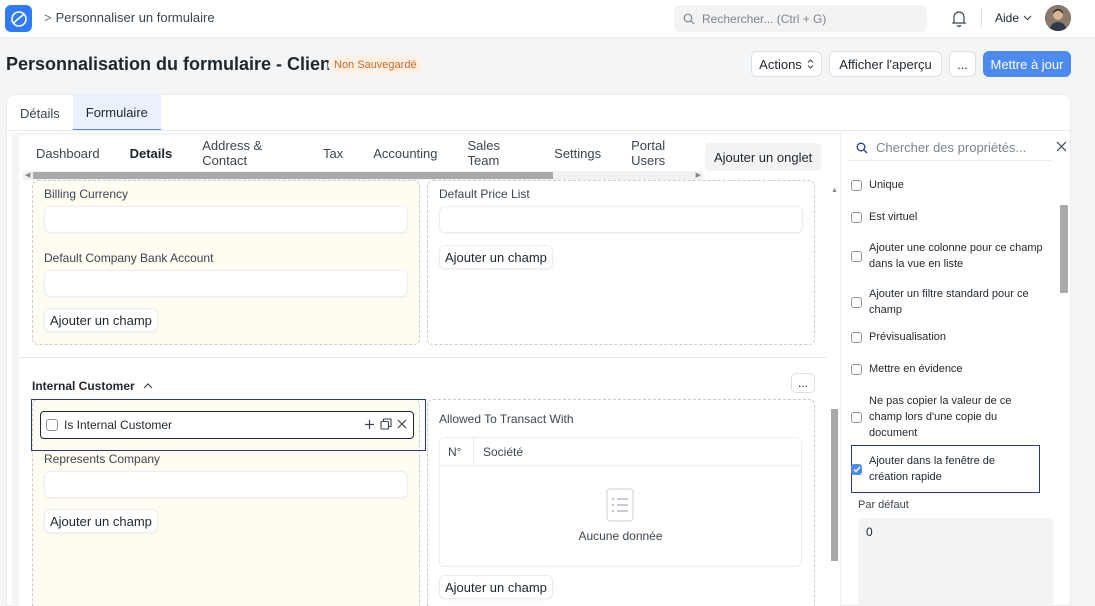  Describe the element at coordinates (423, 357) in the screenshot. I see `section-divider` at that location.